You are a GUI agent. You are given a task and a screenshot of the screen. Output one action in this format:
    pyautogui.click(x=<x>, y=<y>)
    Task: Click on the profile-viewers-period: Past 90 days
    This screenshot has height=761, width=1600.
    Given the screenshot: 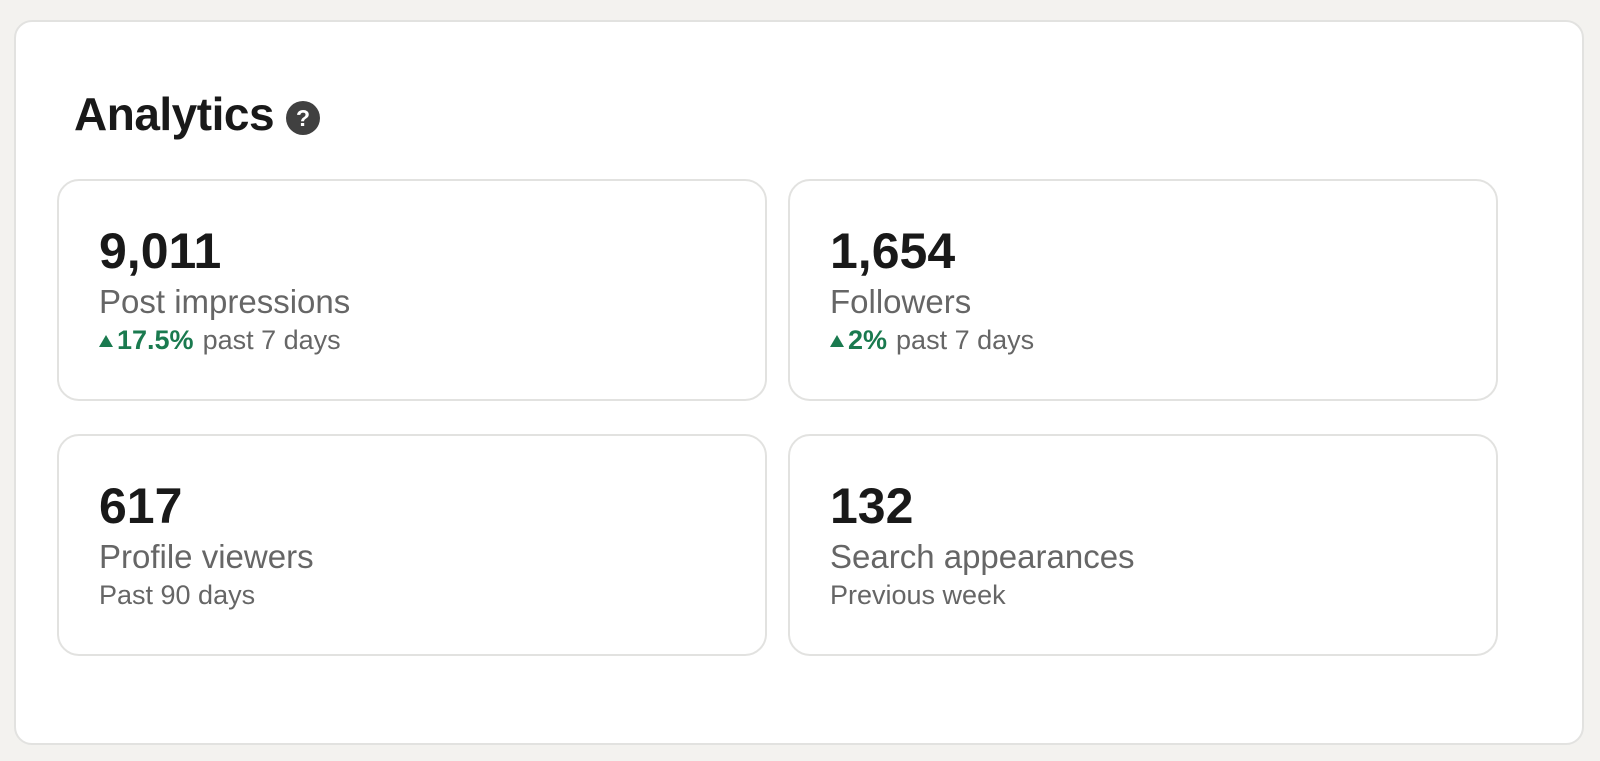 What is the action you would take?
    pyautogui.click(x=177, y=595)
    